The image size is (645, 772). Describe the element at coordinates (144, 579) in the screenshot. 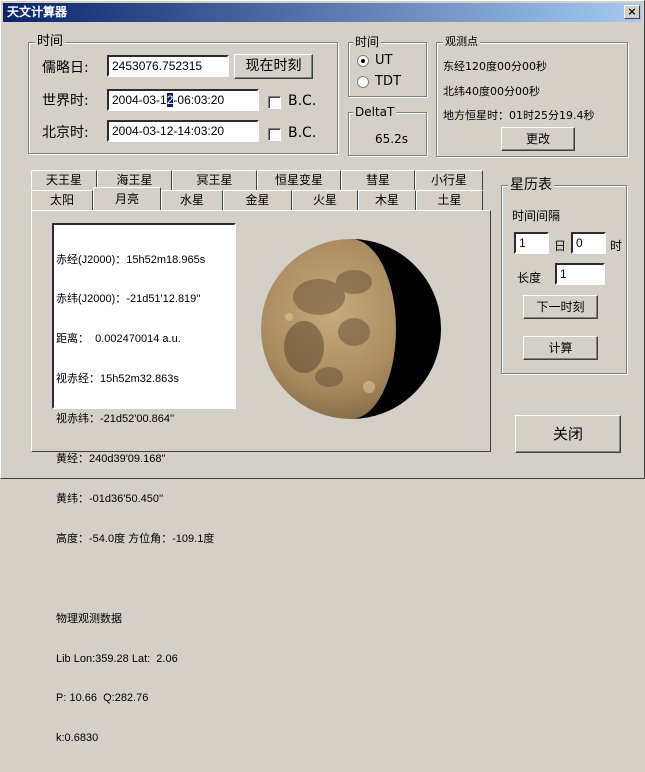

I see `info-line` at that location.